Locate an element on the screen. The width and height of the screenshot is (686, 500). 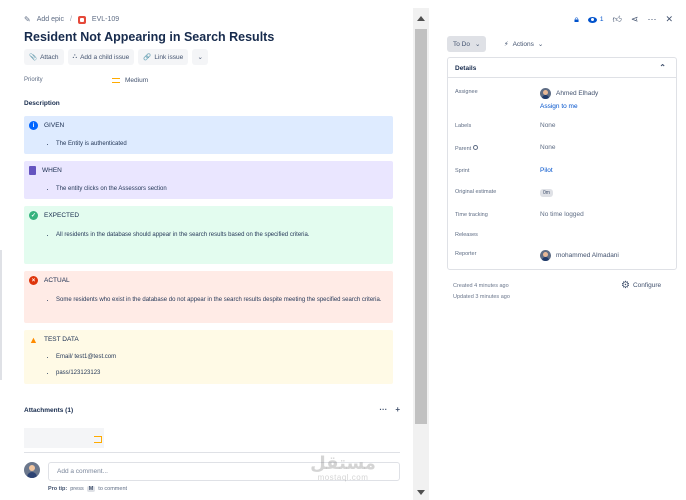
priority-value: Medium is located at coordinates (130, 80).